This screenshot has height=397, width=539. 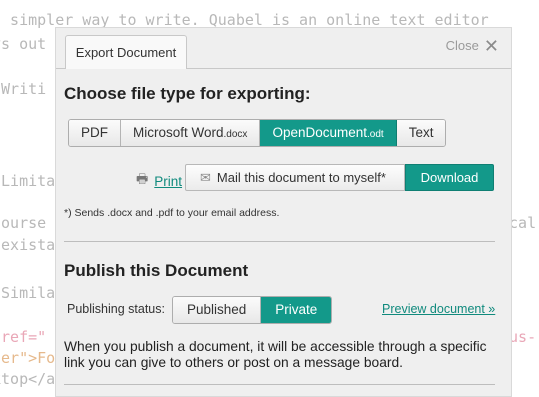 I want to click on printer-icon: 🖶, so click(x=142, y=178).